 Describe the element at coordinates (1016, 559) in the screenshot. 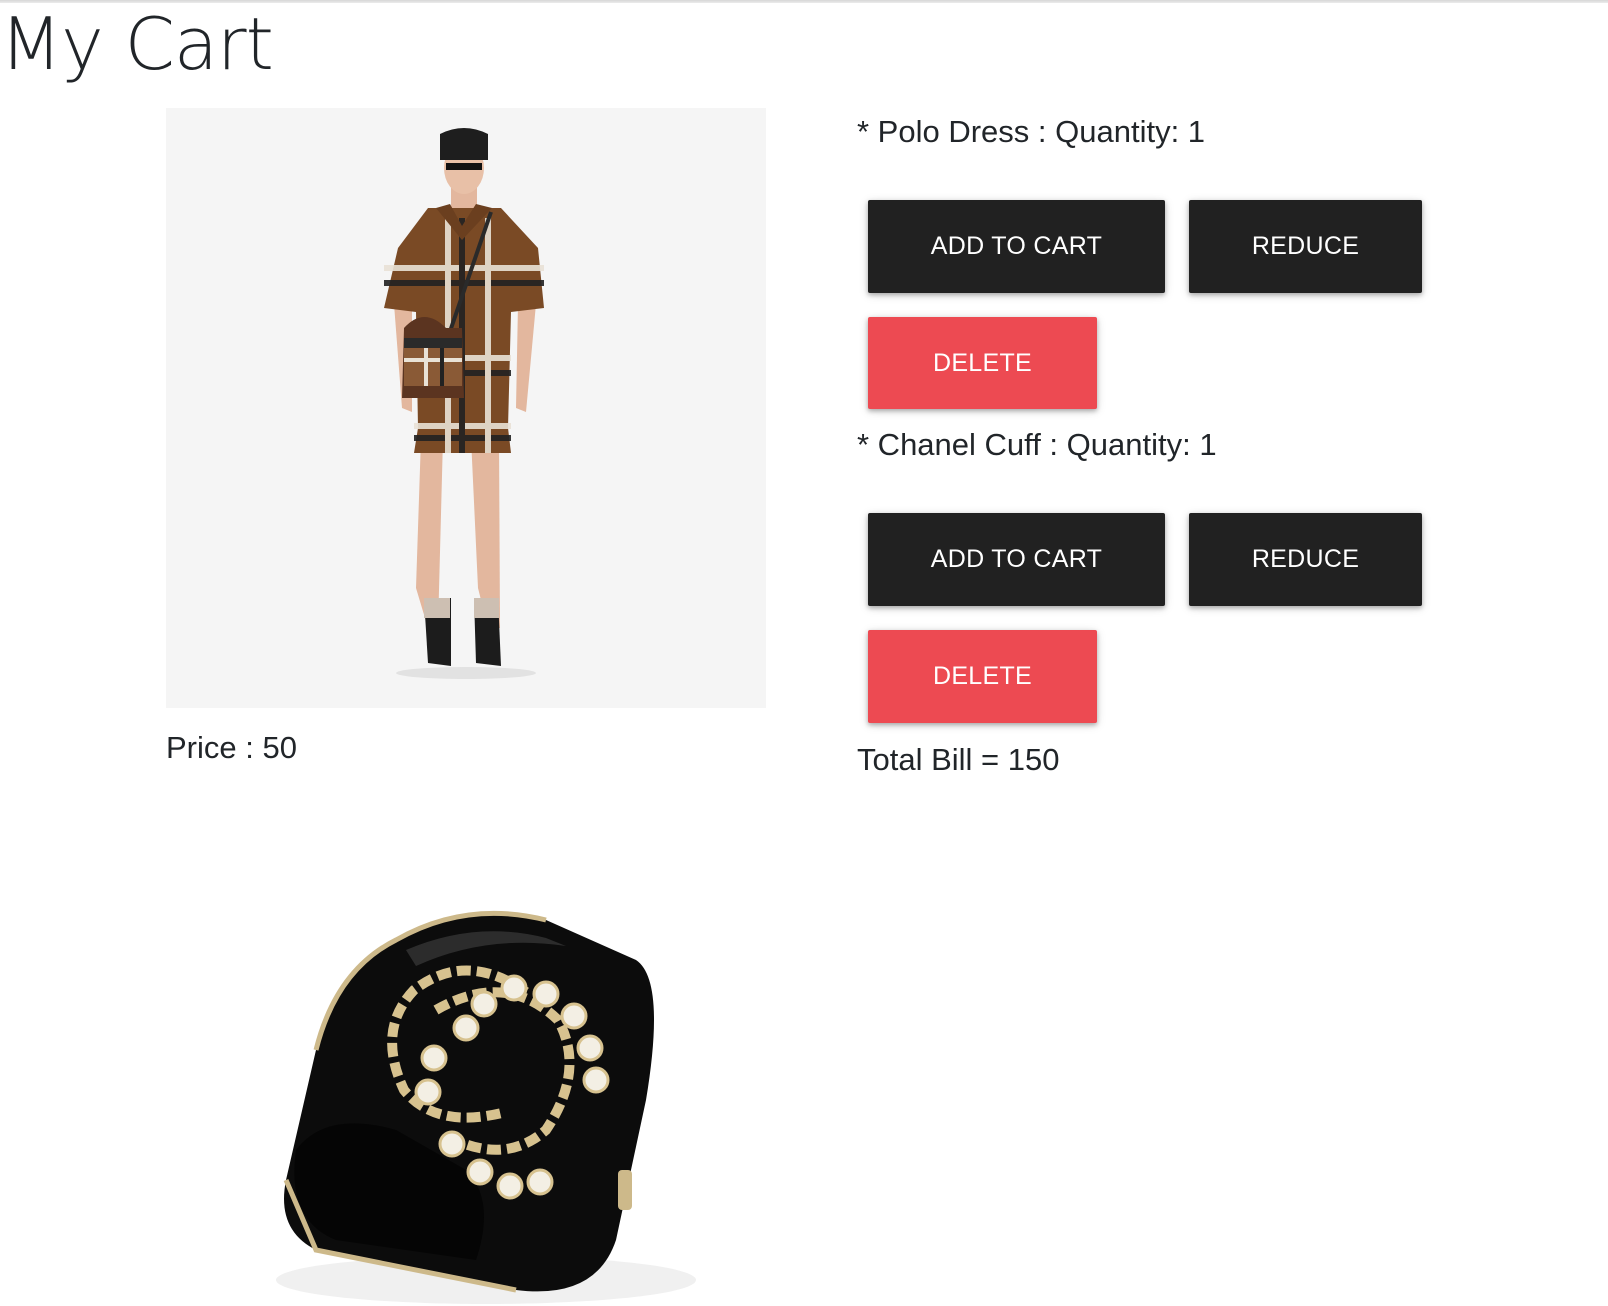

I see `add-to-cart-button-chanel-cuff: ADD TO CART` at that location.